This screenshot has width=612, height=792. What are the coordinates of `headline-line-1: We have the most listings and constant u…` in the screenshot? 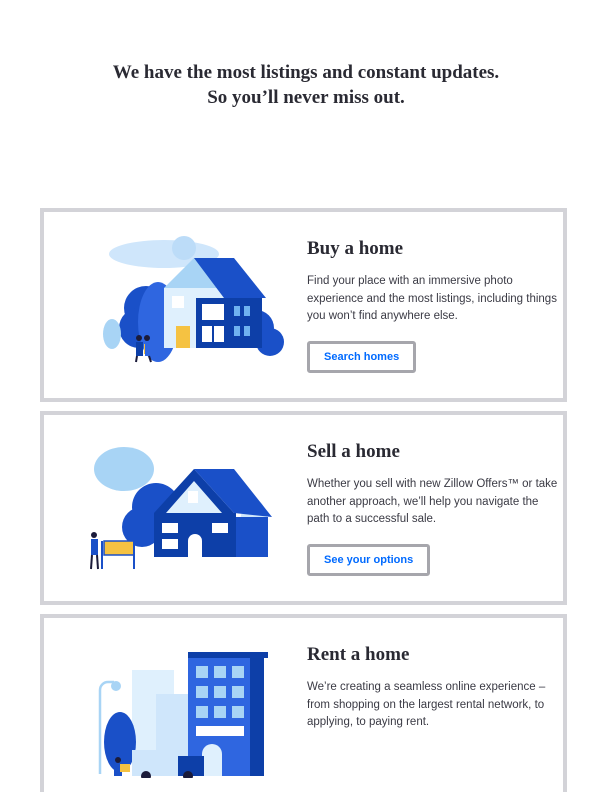 It's located at (306, 72).